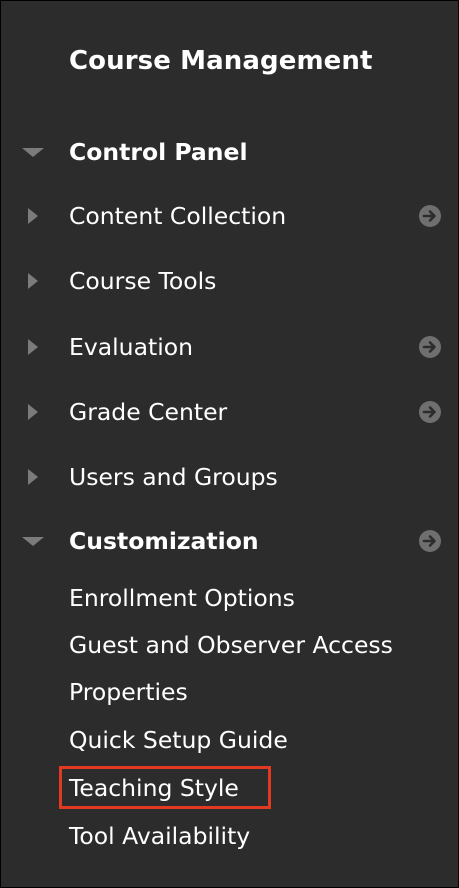 The width and height of the screenshot is (459, 888). What do you see at coordinates (131, 347) in the screenshot?
I see `menu-item-label: Evaluation` at bounding box center [131, 347].